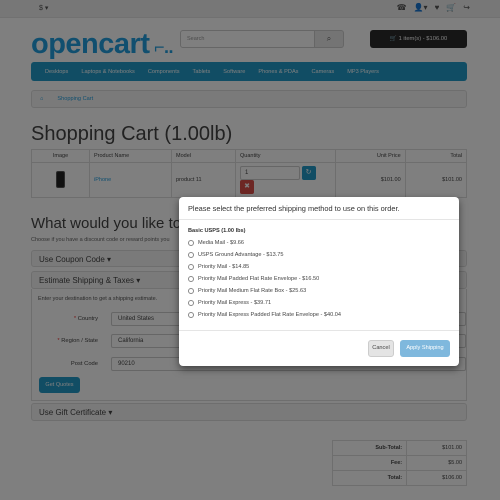 Image resolution: width=500 pixels, height=500 pixels. Describe the element at coordinates (216, 243) in the screenshot. I see `shipping-option: Media Mail - $9.66` at that location.